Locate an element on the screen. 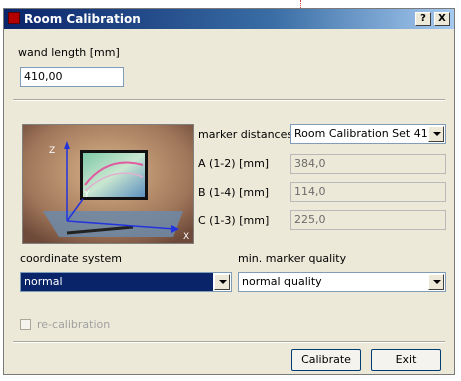 This screenshot has height=381, width=461. marker-set-value: Room Calibration Set 410 is located at coordinates (360, 133).